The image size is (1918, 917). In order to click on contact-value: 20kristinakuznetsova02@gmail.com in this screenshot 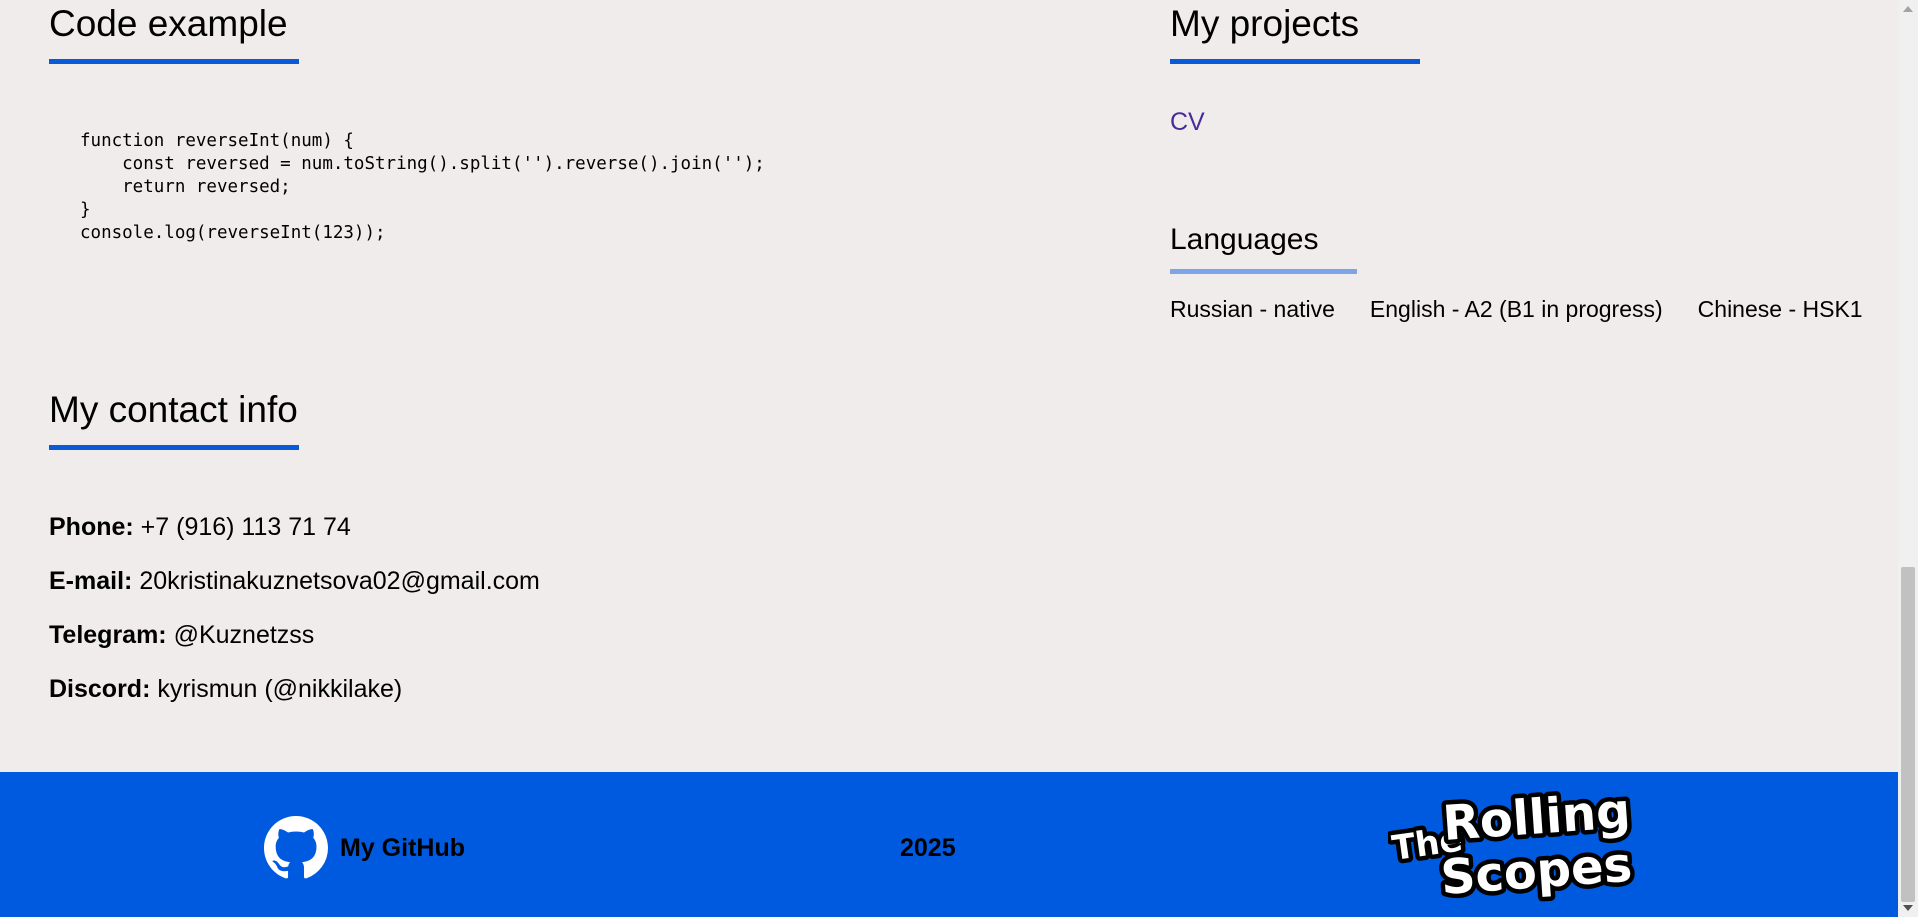, I will do `click(339, 581)`.